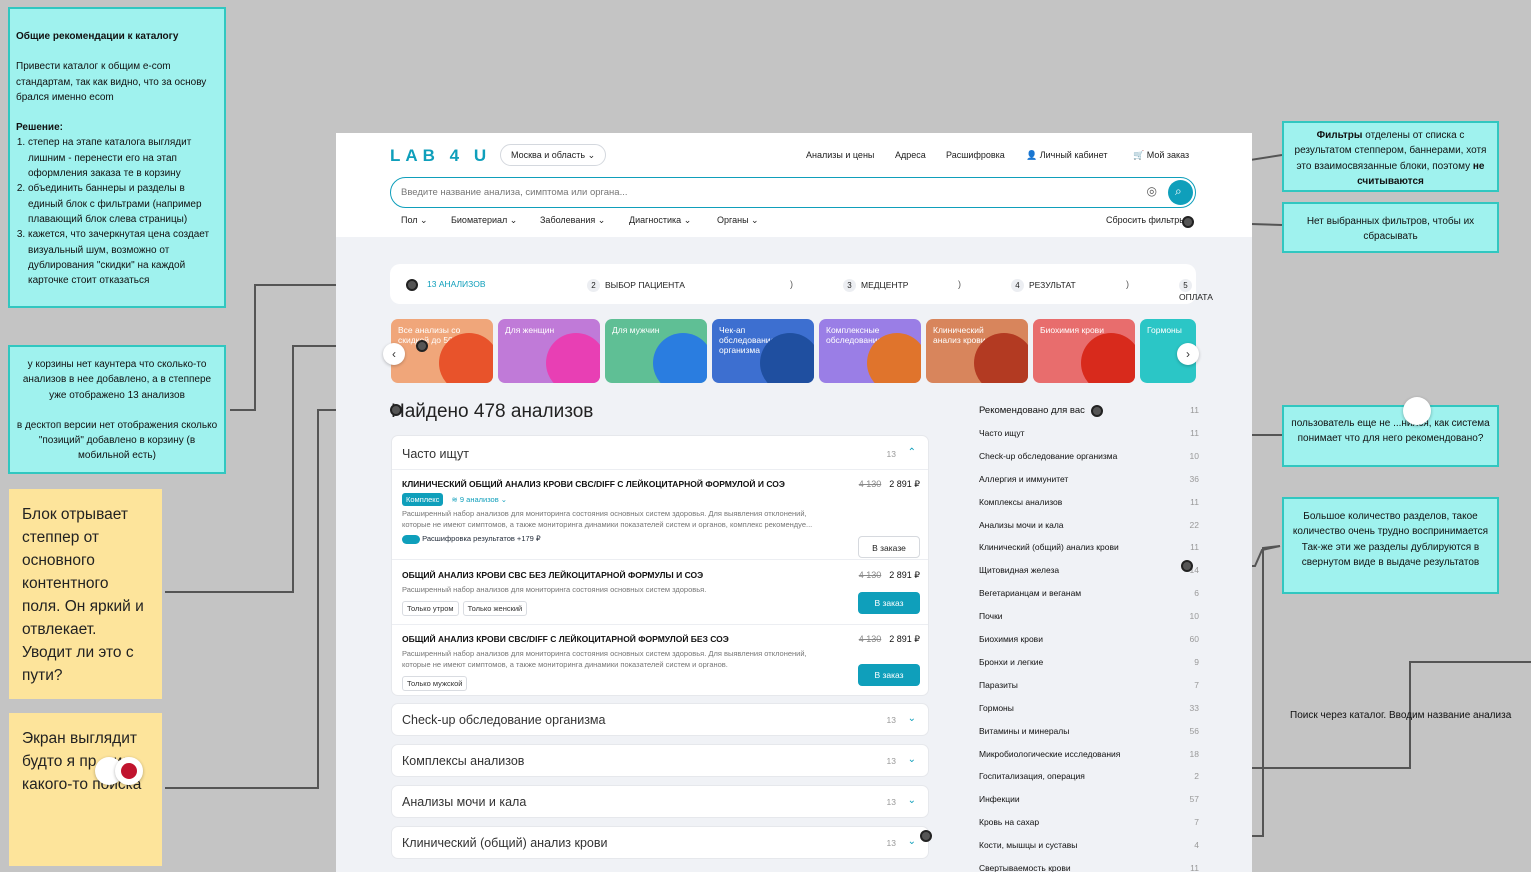  Describe the element at coordinates (1024, 478) in the screenshot. I see `sidebar-item-label: Аллергия и иммунитет` at that location.